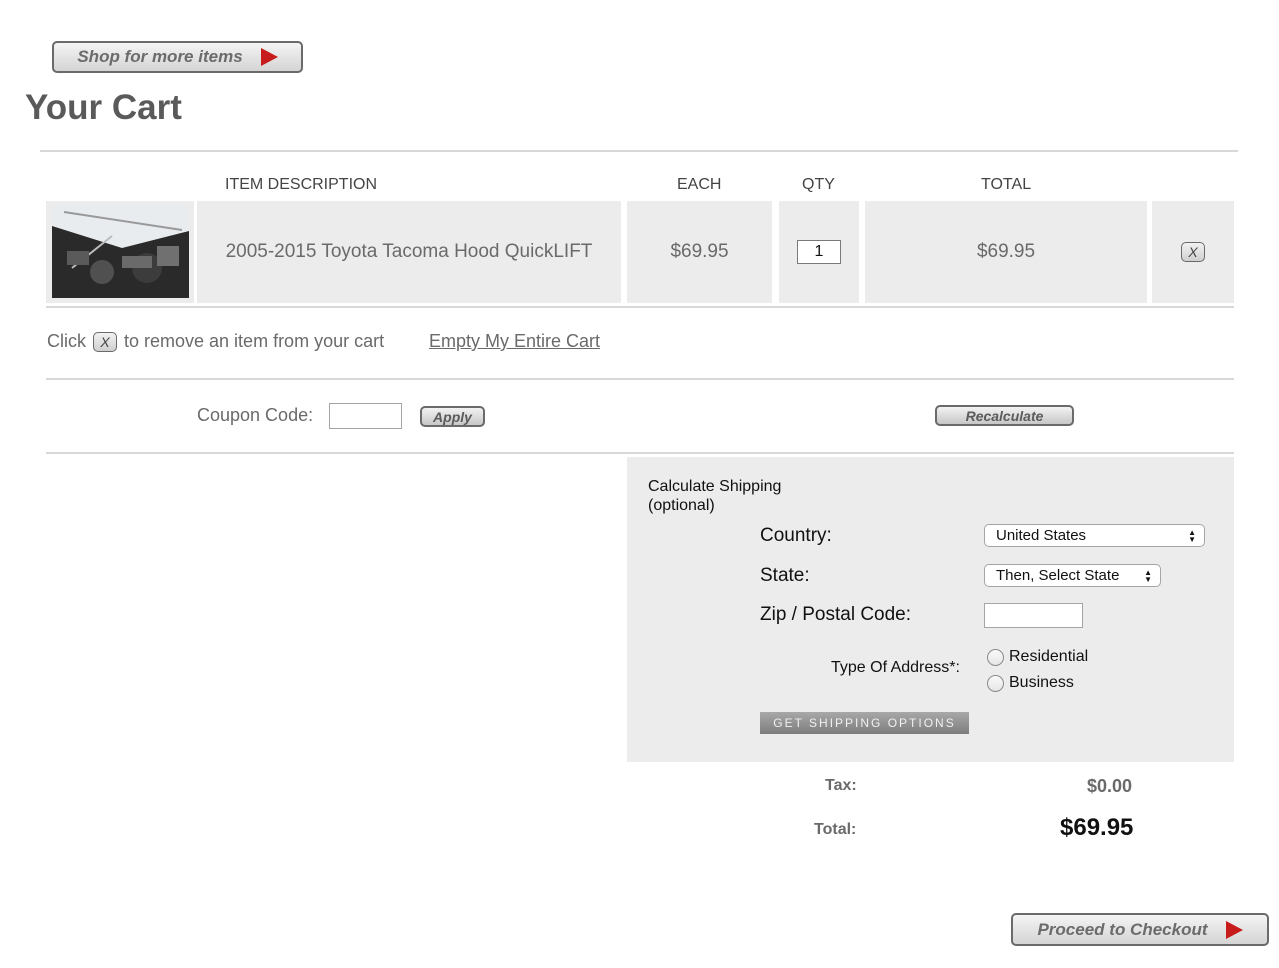  What do you see at coordinates (301, 184) in the screenshot?
I see `header-description: ITEM DESCRIPTION` at bounding box center [301, 184].